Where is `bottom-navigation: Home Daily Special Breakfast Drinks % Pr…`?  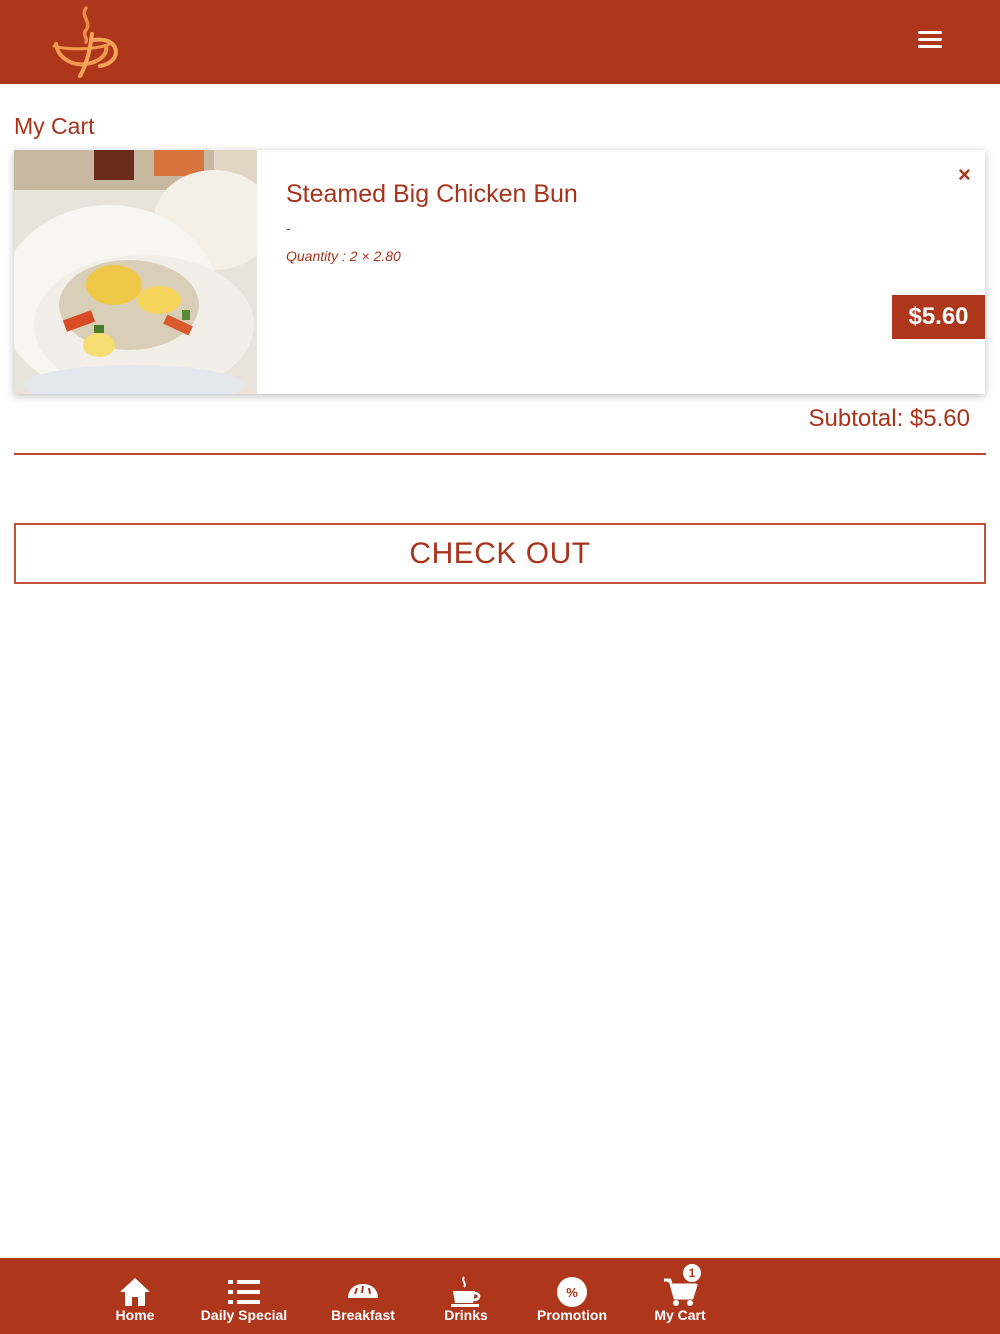
bottom-navigation: Home Daily Special Breakfast Drinks % Pr… is located at coordinates (500, 1296).